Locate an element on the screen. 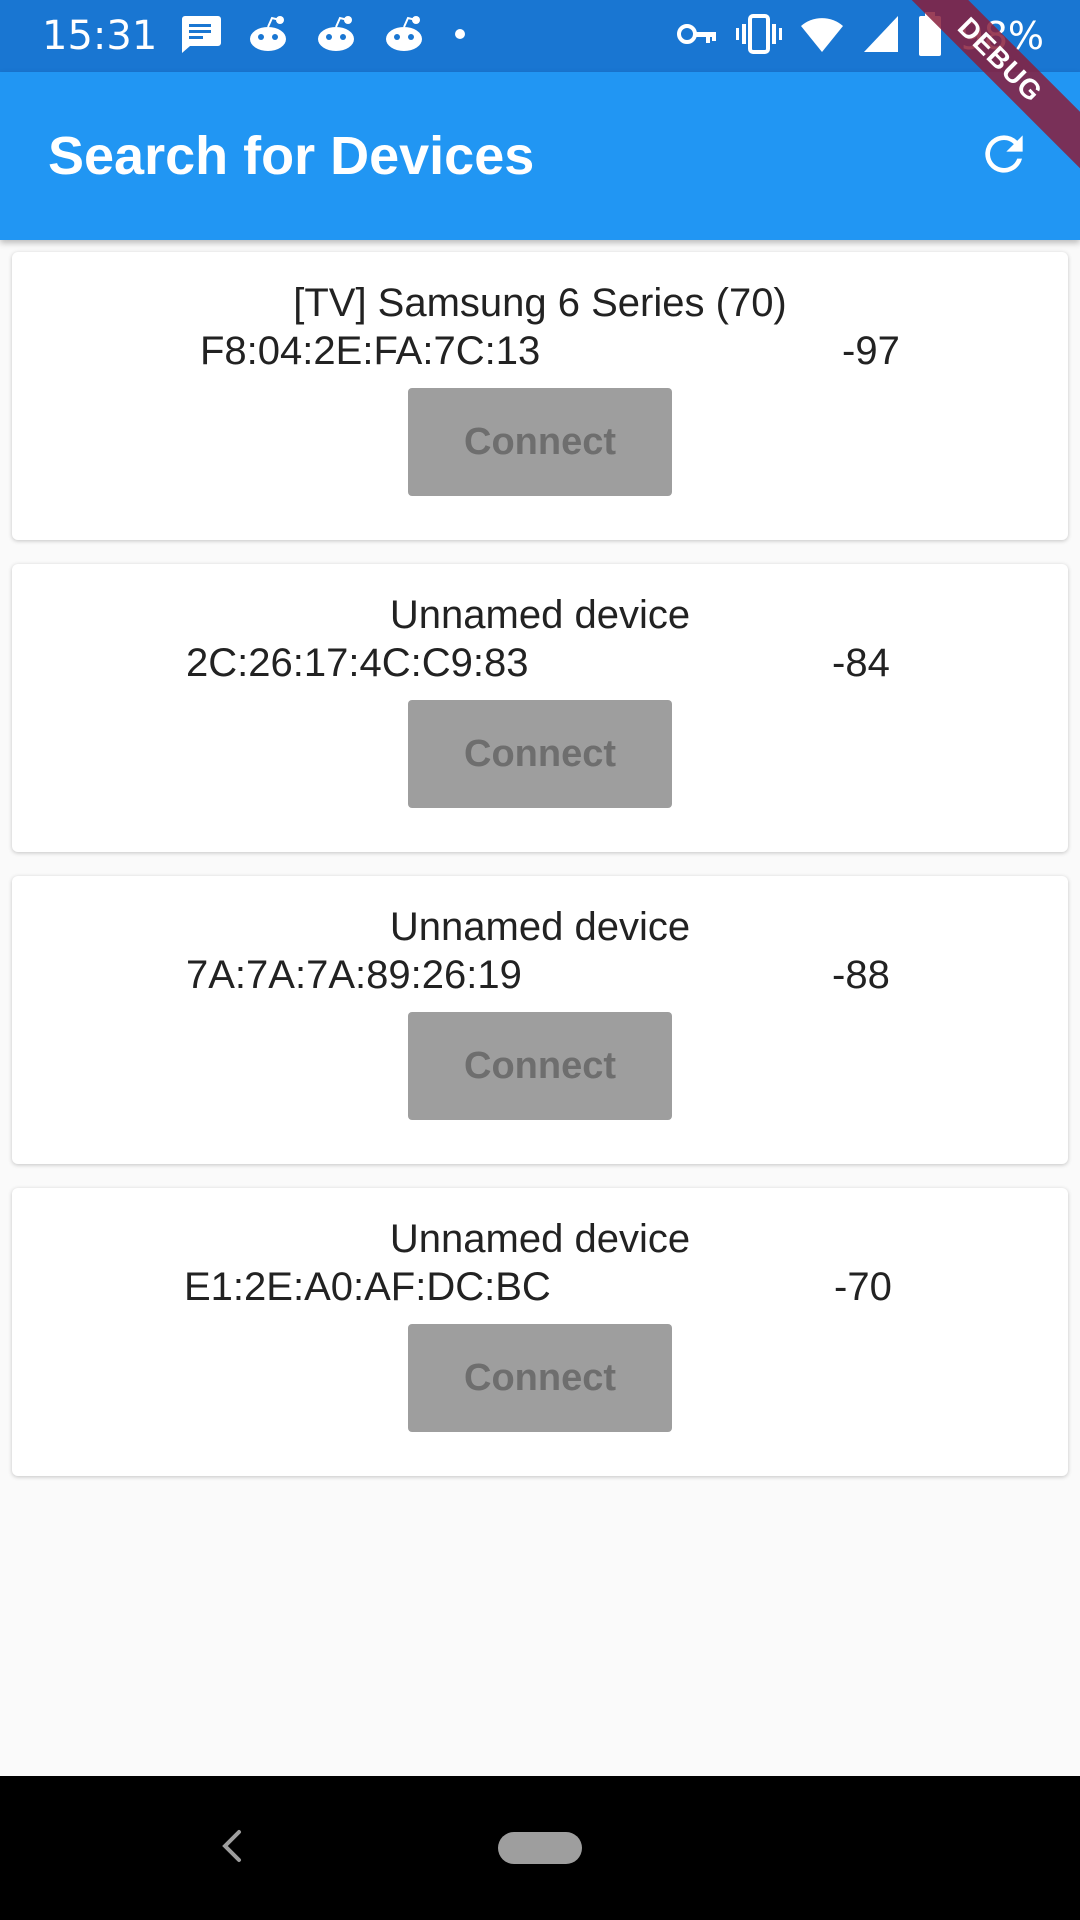 This screenshot has width=1080, height=1920. message-icon is located at coordinates (200, 36).